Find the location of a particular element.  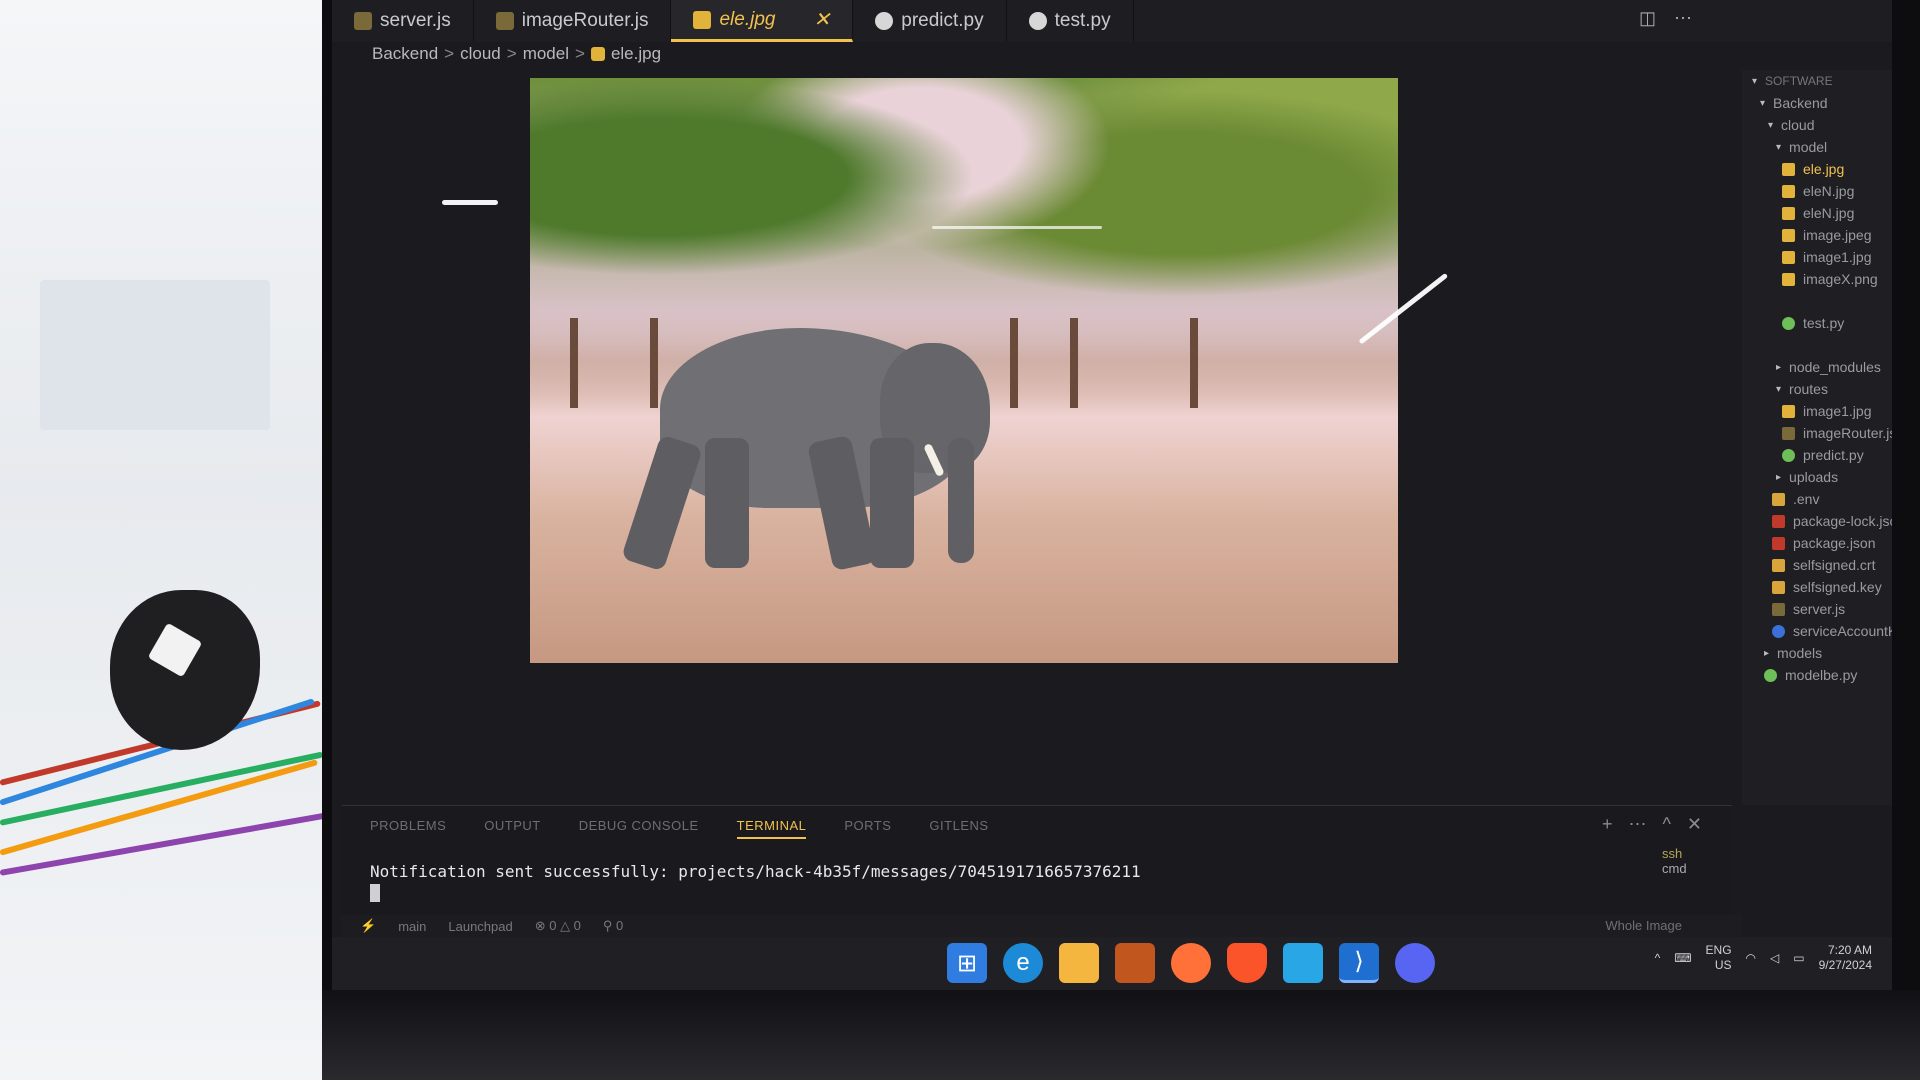

tab-debug-console: DEBUG CONSOLE is located at coordinates (639, 828).